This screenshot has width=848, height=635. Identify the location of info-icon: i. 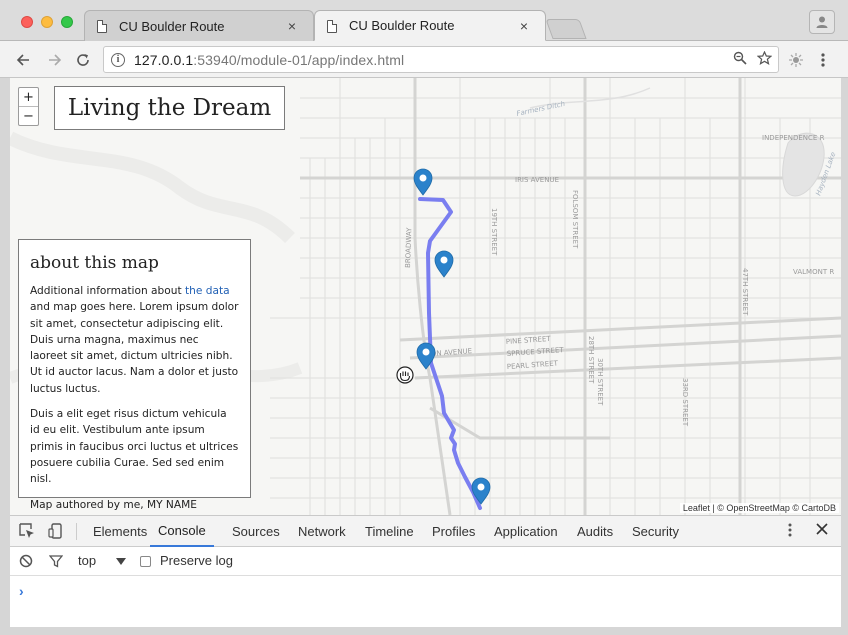
(118, 59).